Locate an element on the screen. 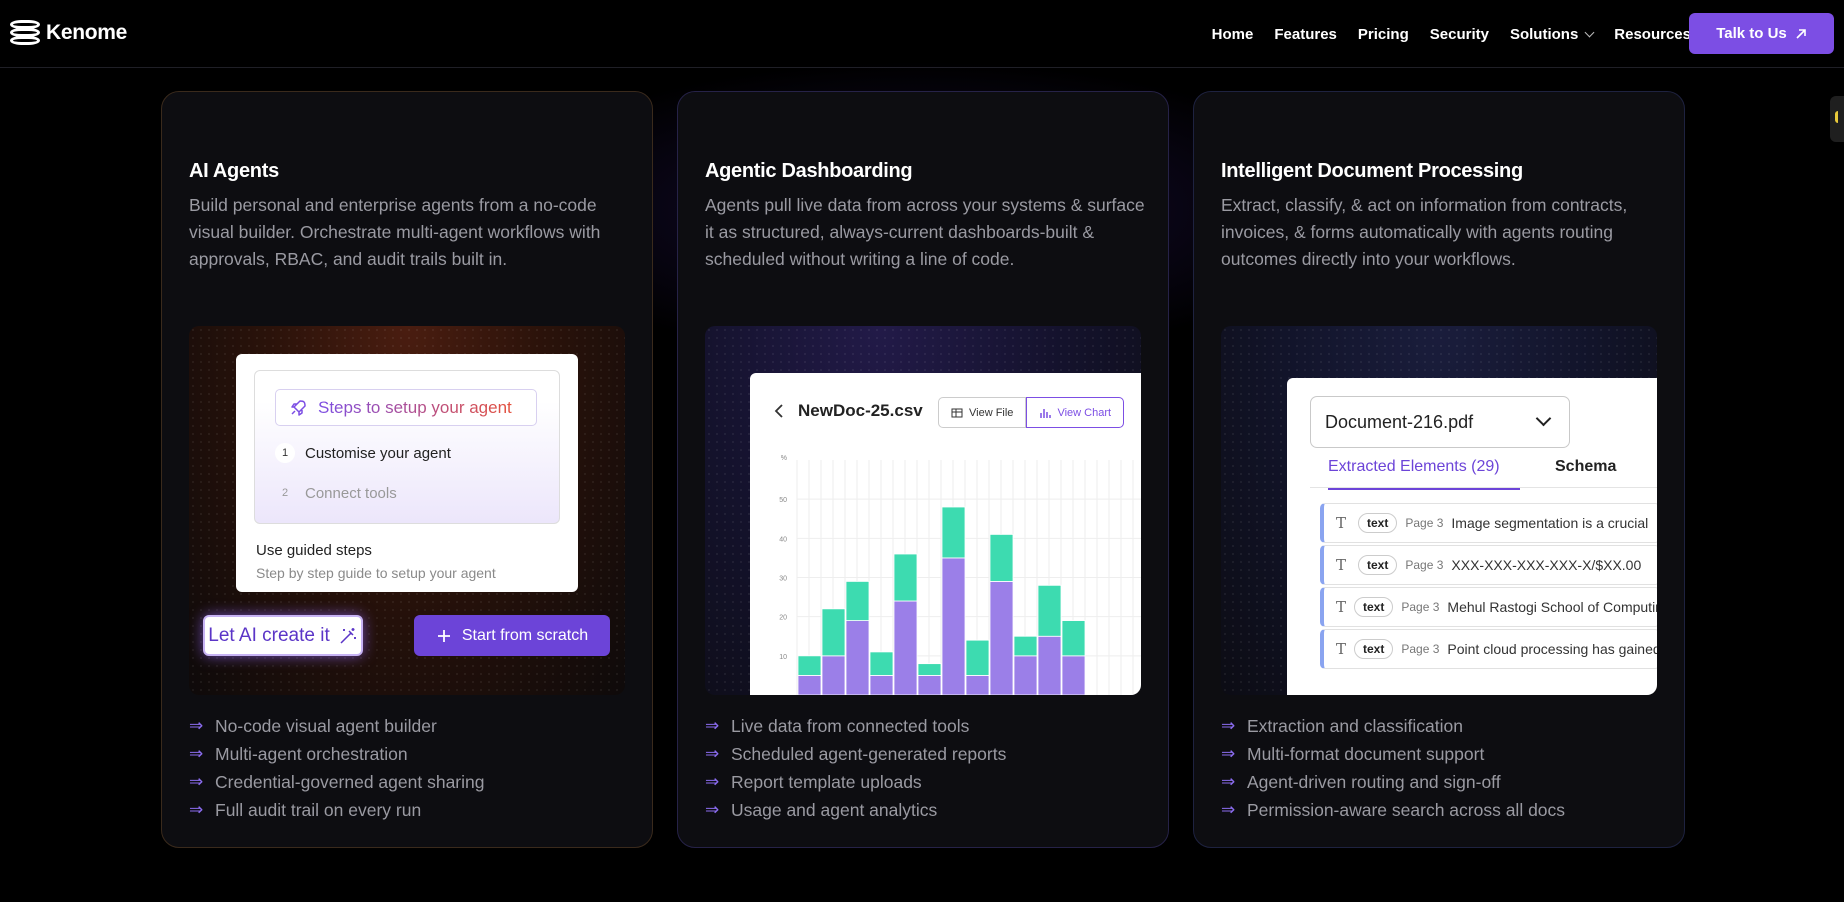  step-item: 1 Customise your agent is located at coordinates (363, 453).